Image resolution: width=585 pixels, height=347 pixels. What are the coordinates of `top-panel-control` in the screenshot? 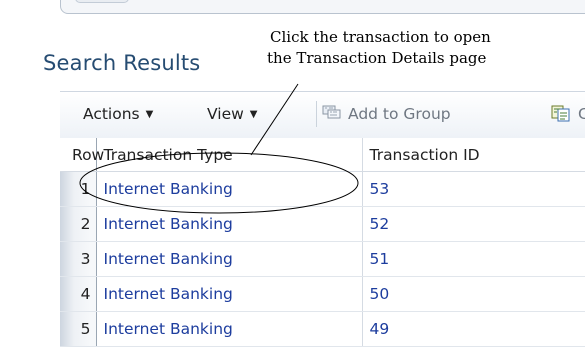 It's located at (102, 1).